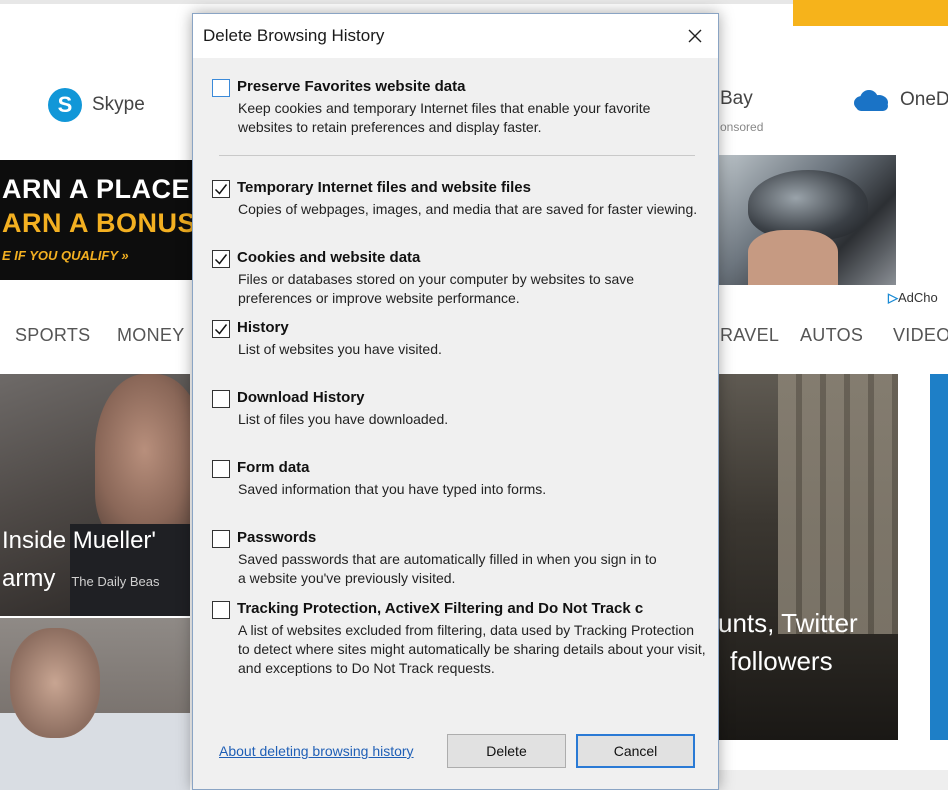 The width and height of the screenshot is (948, 790). I want to click on dialog-titlebar: Delete Browsing History, so click(455, 36).